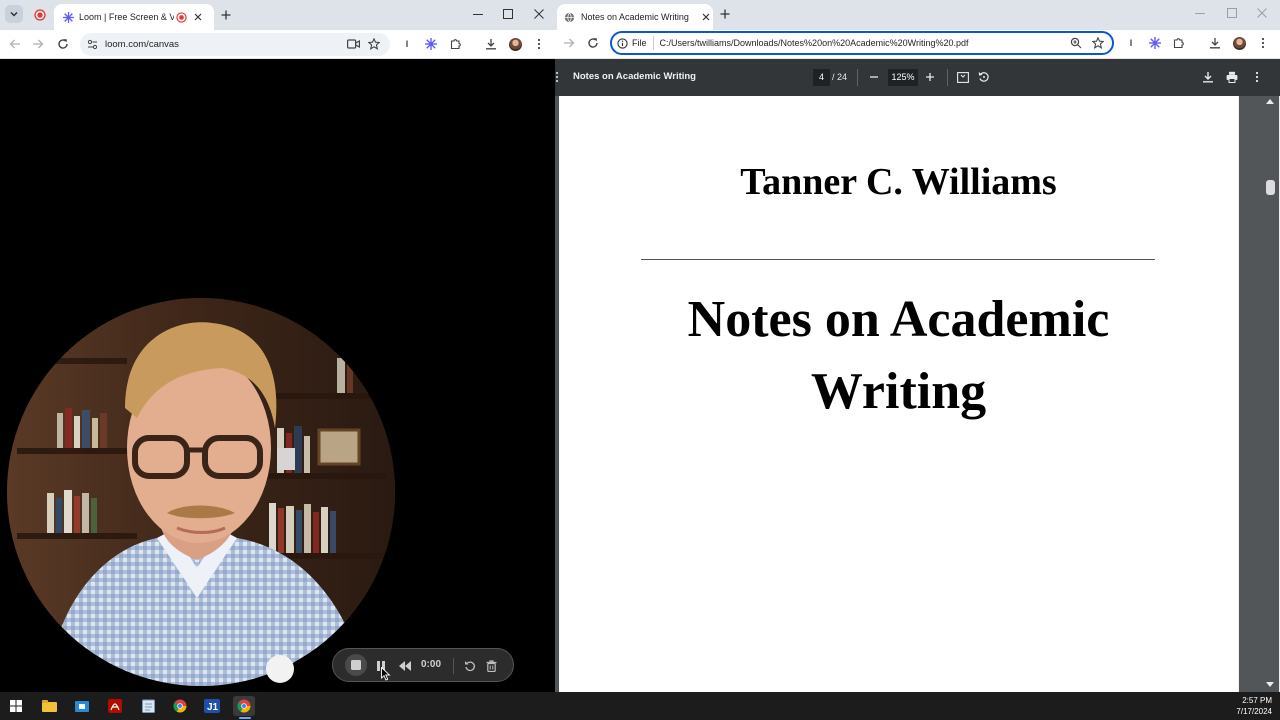 The image size is (1280, 720). I want to click on pdf-download-icon, so click(1208, 77).